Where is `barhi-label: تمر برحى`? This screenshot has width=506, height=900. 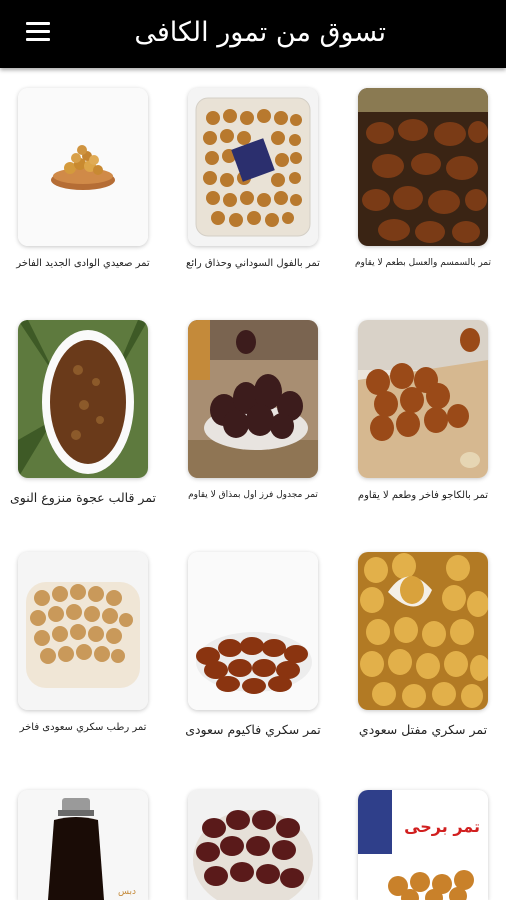 barhi-label: تمر برحى is located at coordinates (442, 826).